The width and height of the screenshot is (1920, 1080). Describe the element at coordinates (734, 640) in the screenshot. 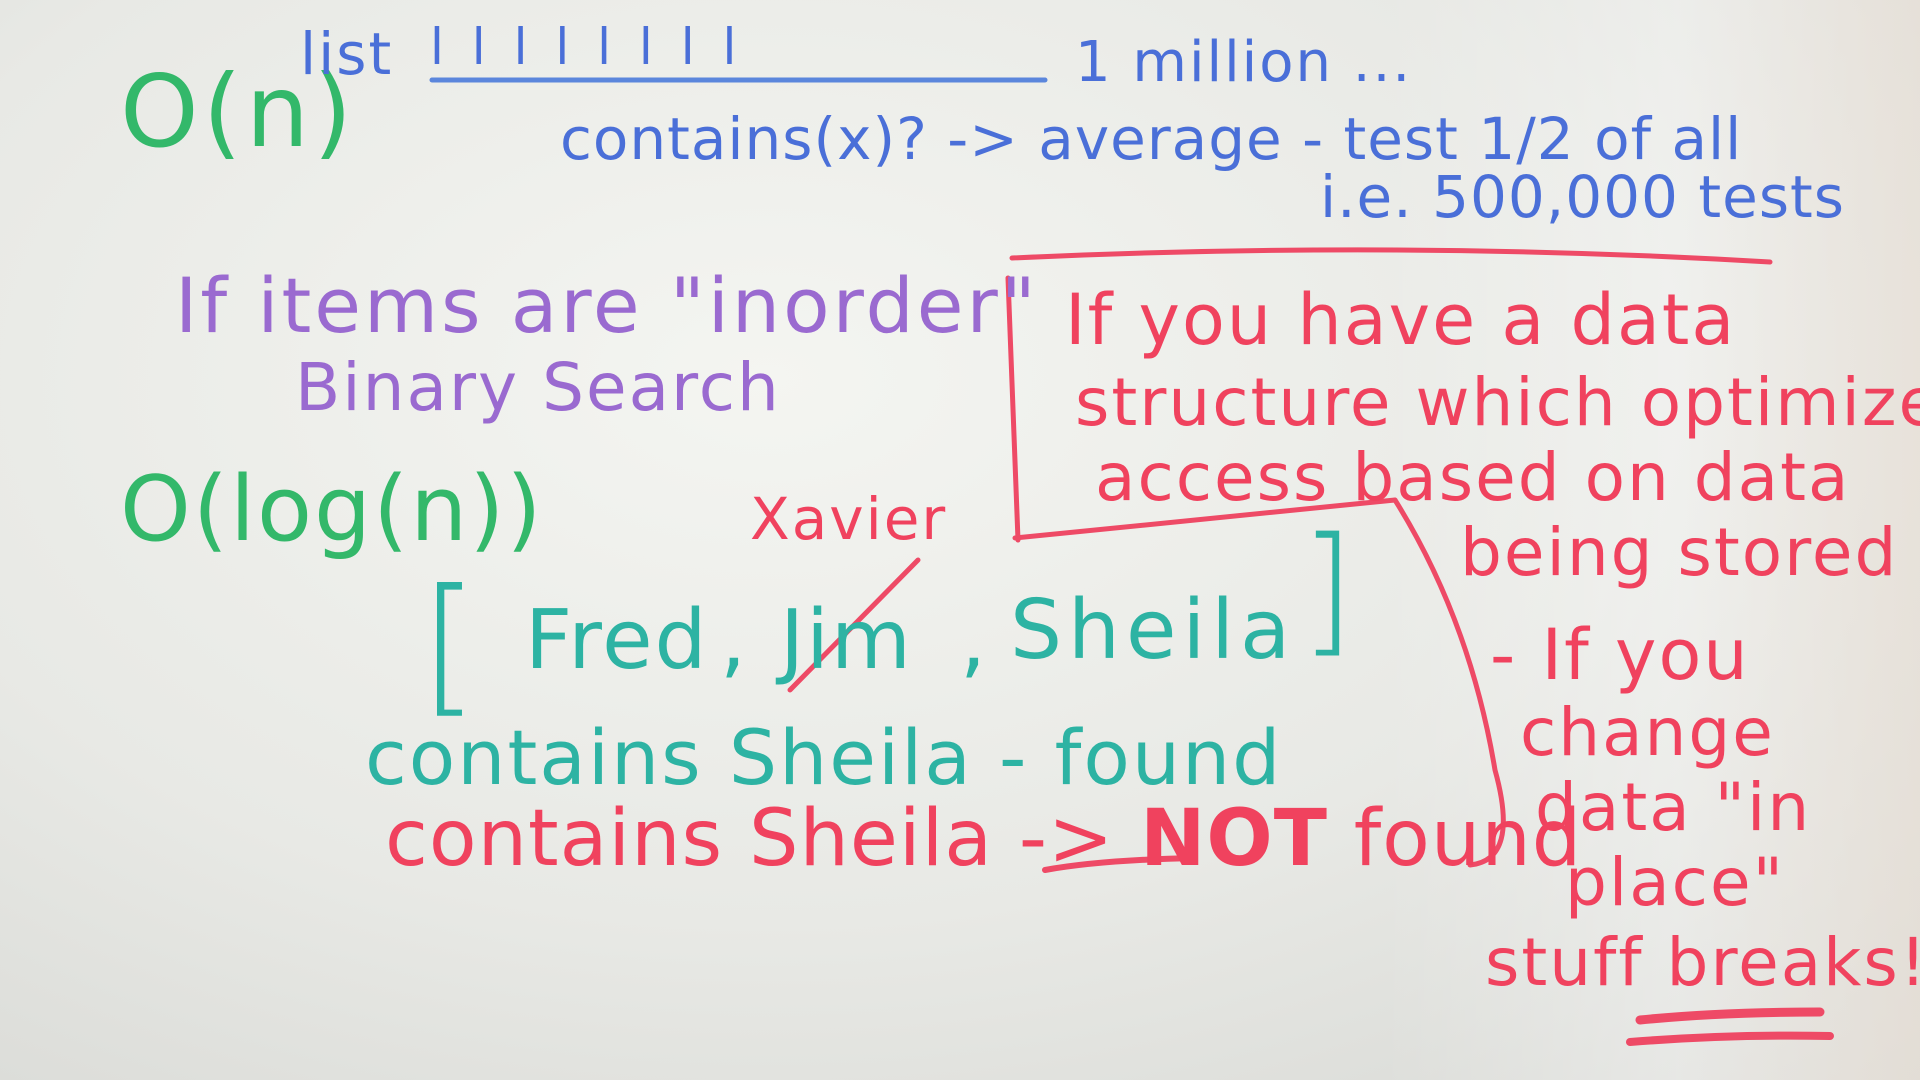

I see `comma-1: ,` at that location.